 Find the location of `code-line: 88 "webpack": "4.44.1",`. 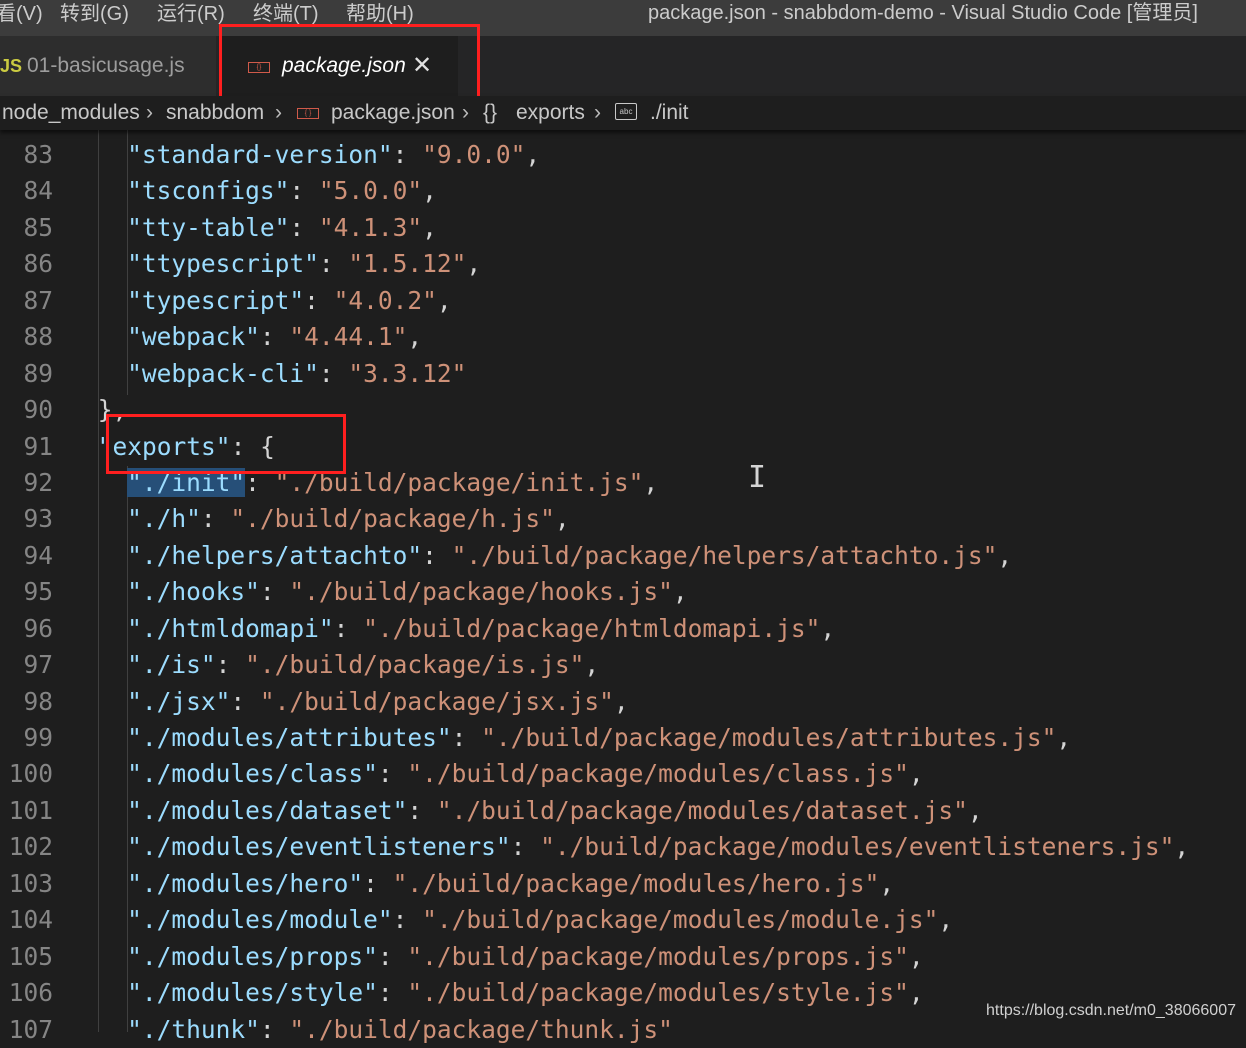

code-line: 88 "webpack": "4.44.1", is located at coordinates (623, 337).